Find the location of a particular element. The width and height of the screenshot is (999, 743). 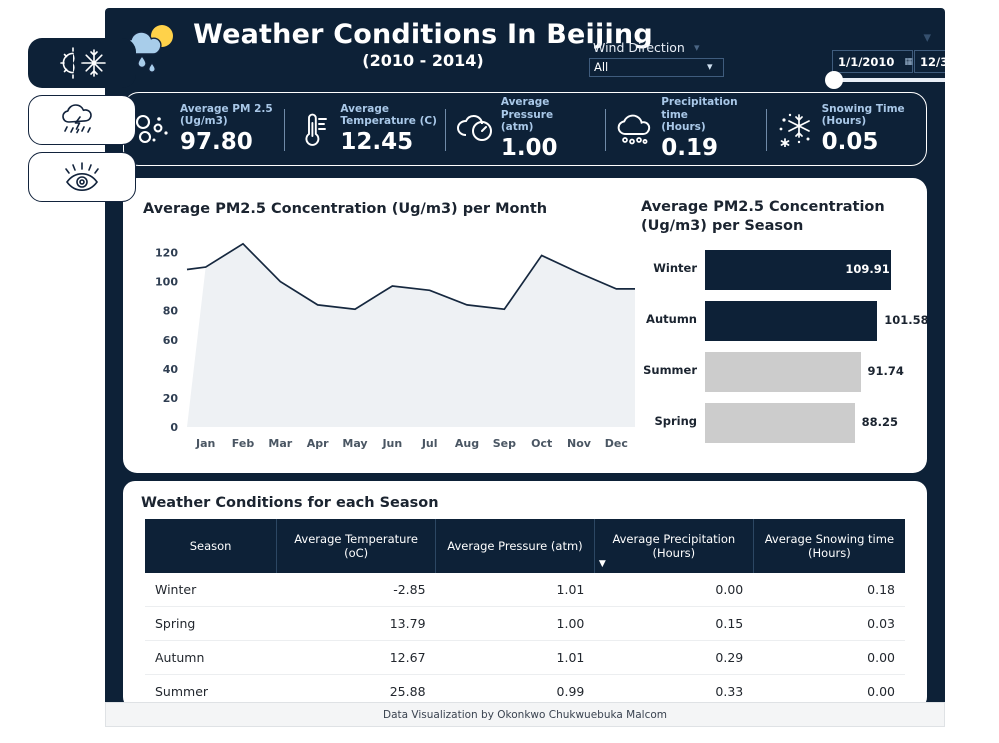

bar-value-label: 109.91 is located at coordinates (867, 269).